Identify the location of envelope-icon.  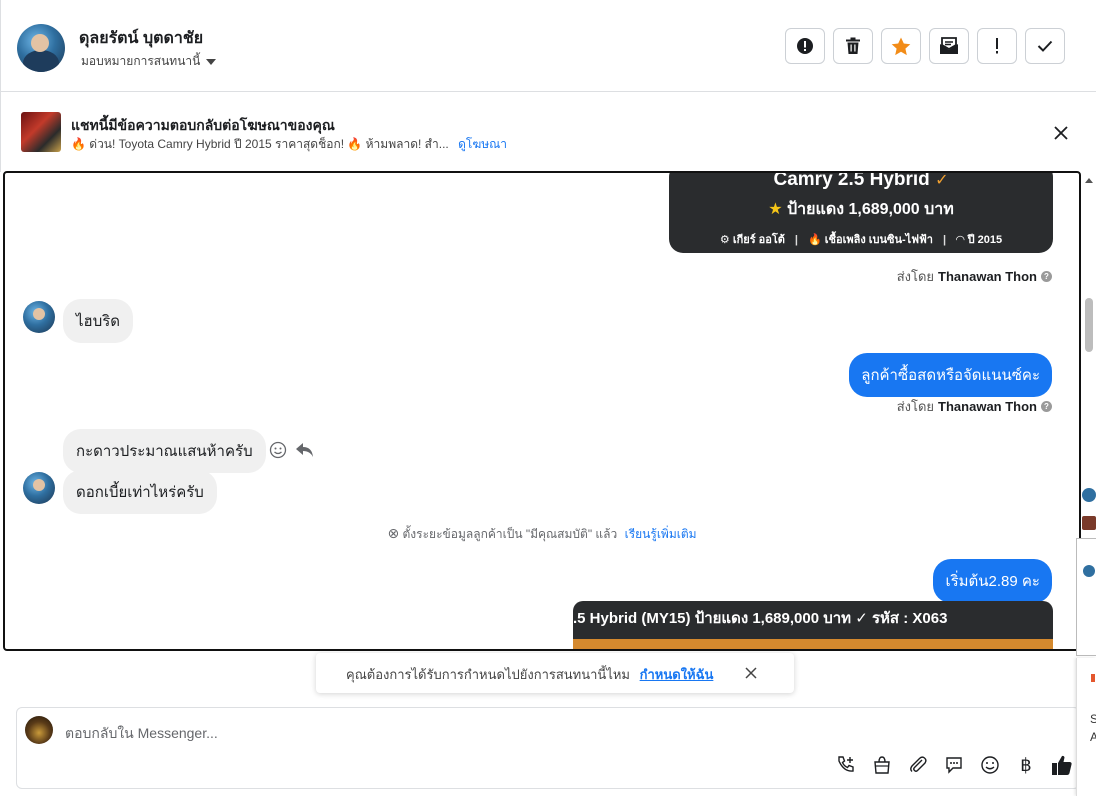
(949, 45).